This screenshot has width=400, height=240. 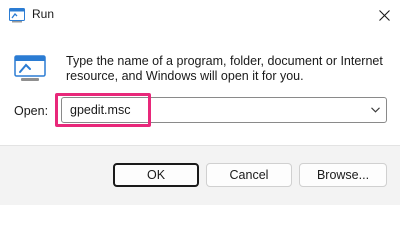 I want to click on open-combobox, so click(x=224, y=110).